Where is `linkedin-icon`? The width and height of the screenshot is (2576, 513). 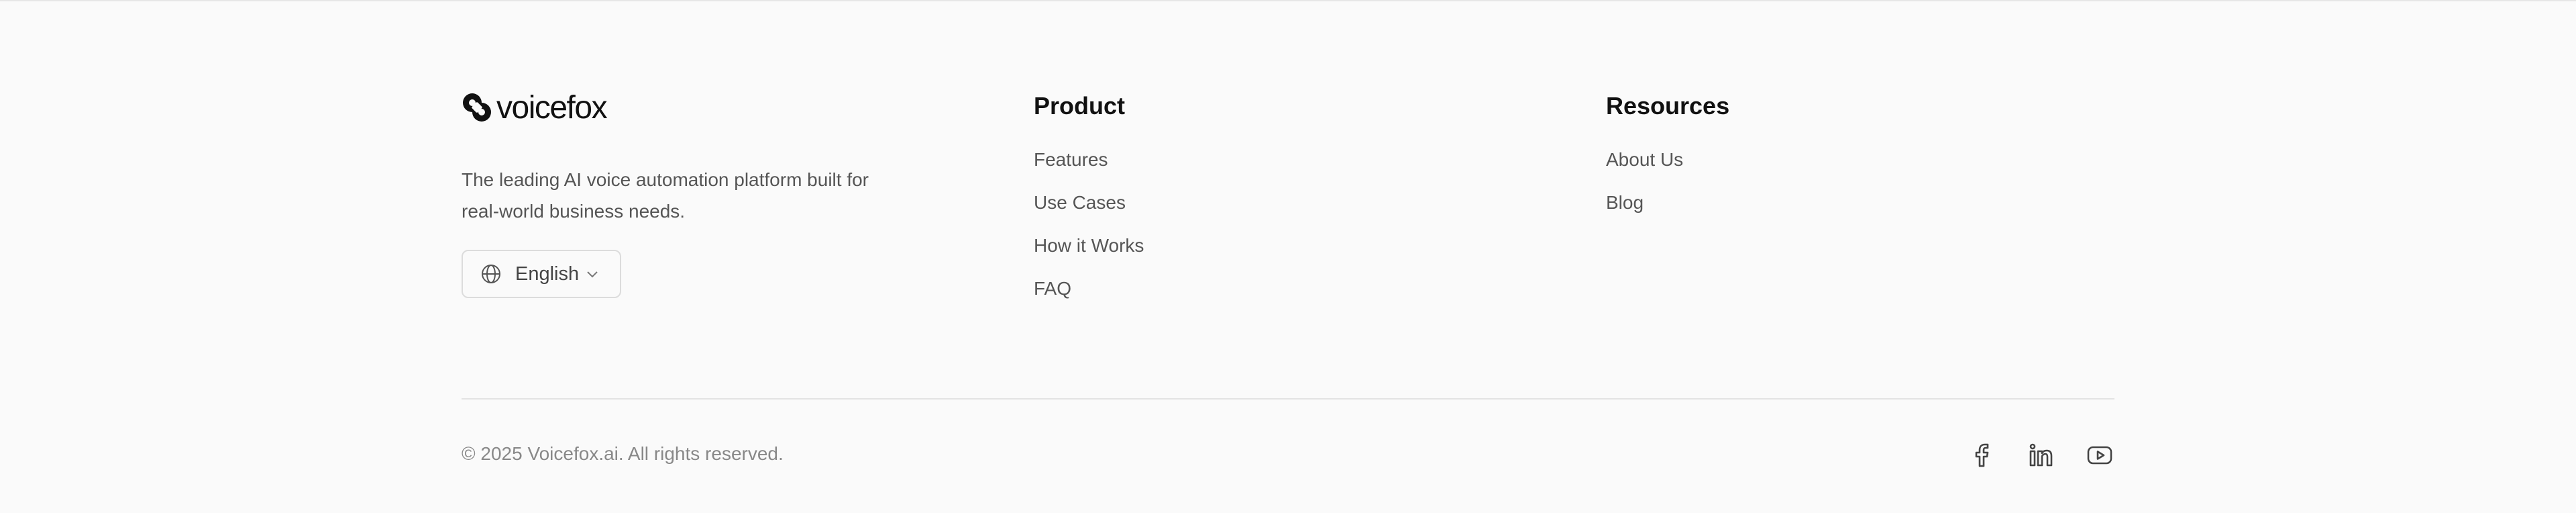 linkedin-icon is located at coordinates (2041, 455).